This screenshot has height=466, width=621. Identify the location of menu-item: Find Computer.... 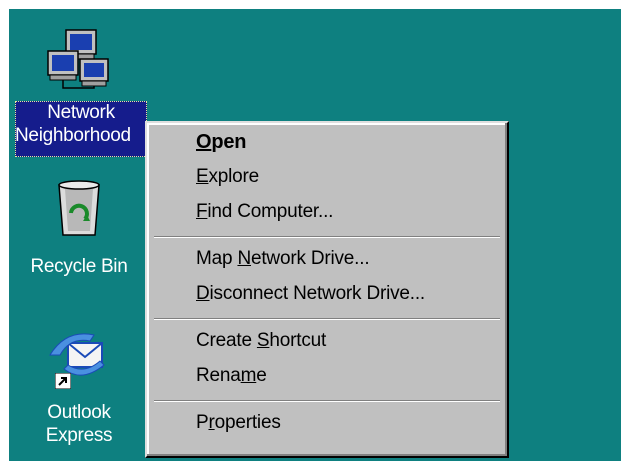
(327, 212).